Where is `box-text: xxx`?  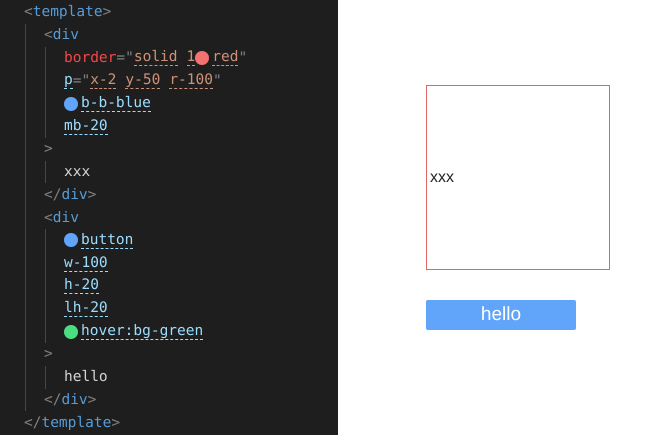 box-text: xxx is located at coordinates (442, 177).